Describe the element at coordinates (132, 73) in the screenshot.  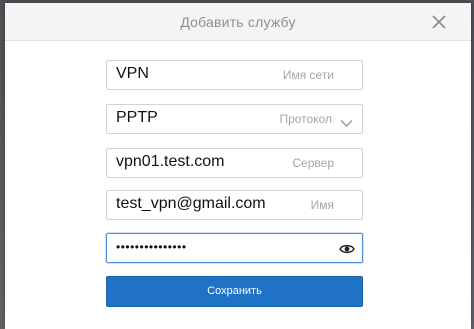
I see `network-name-value: VPN` at that location.